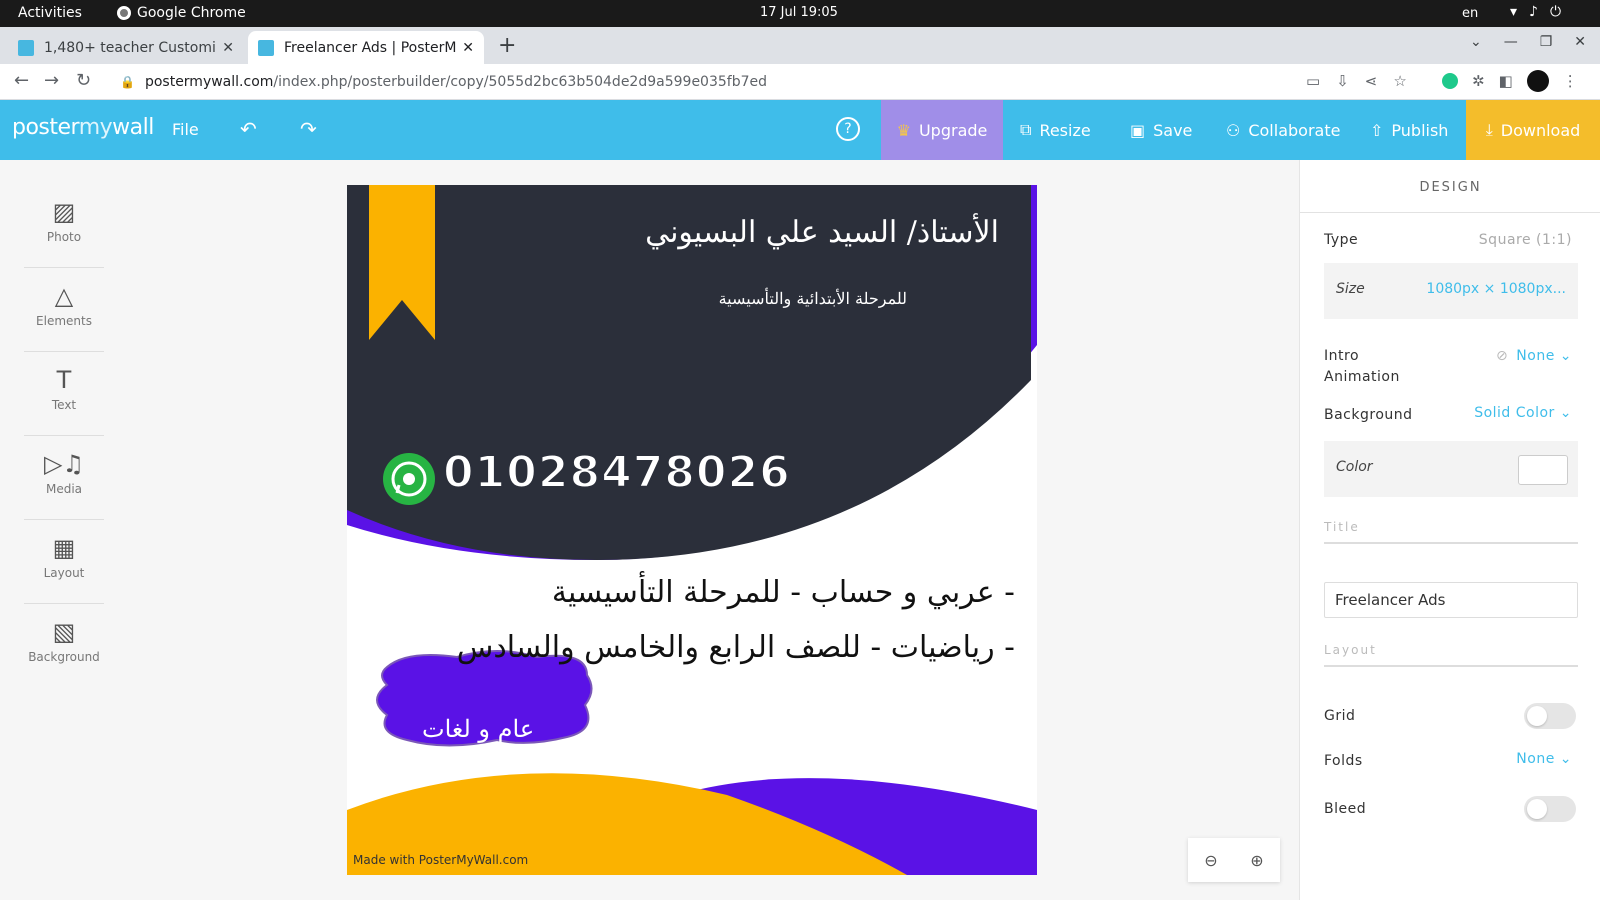 This screenshot has width=1600, height=900. I want to click on publish-button: ⇧ Publish, so click(1409, 130).